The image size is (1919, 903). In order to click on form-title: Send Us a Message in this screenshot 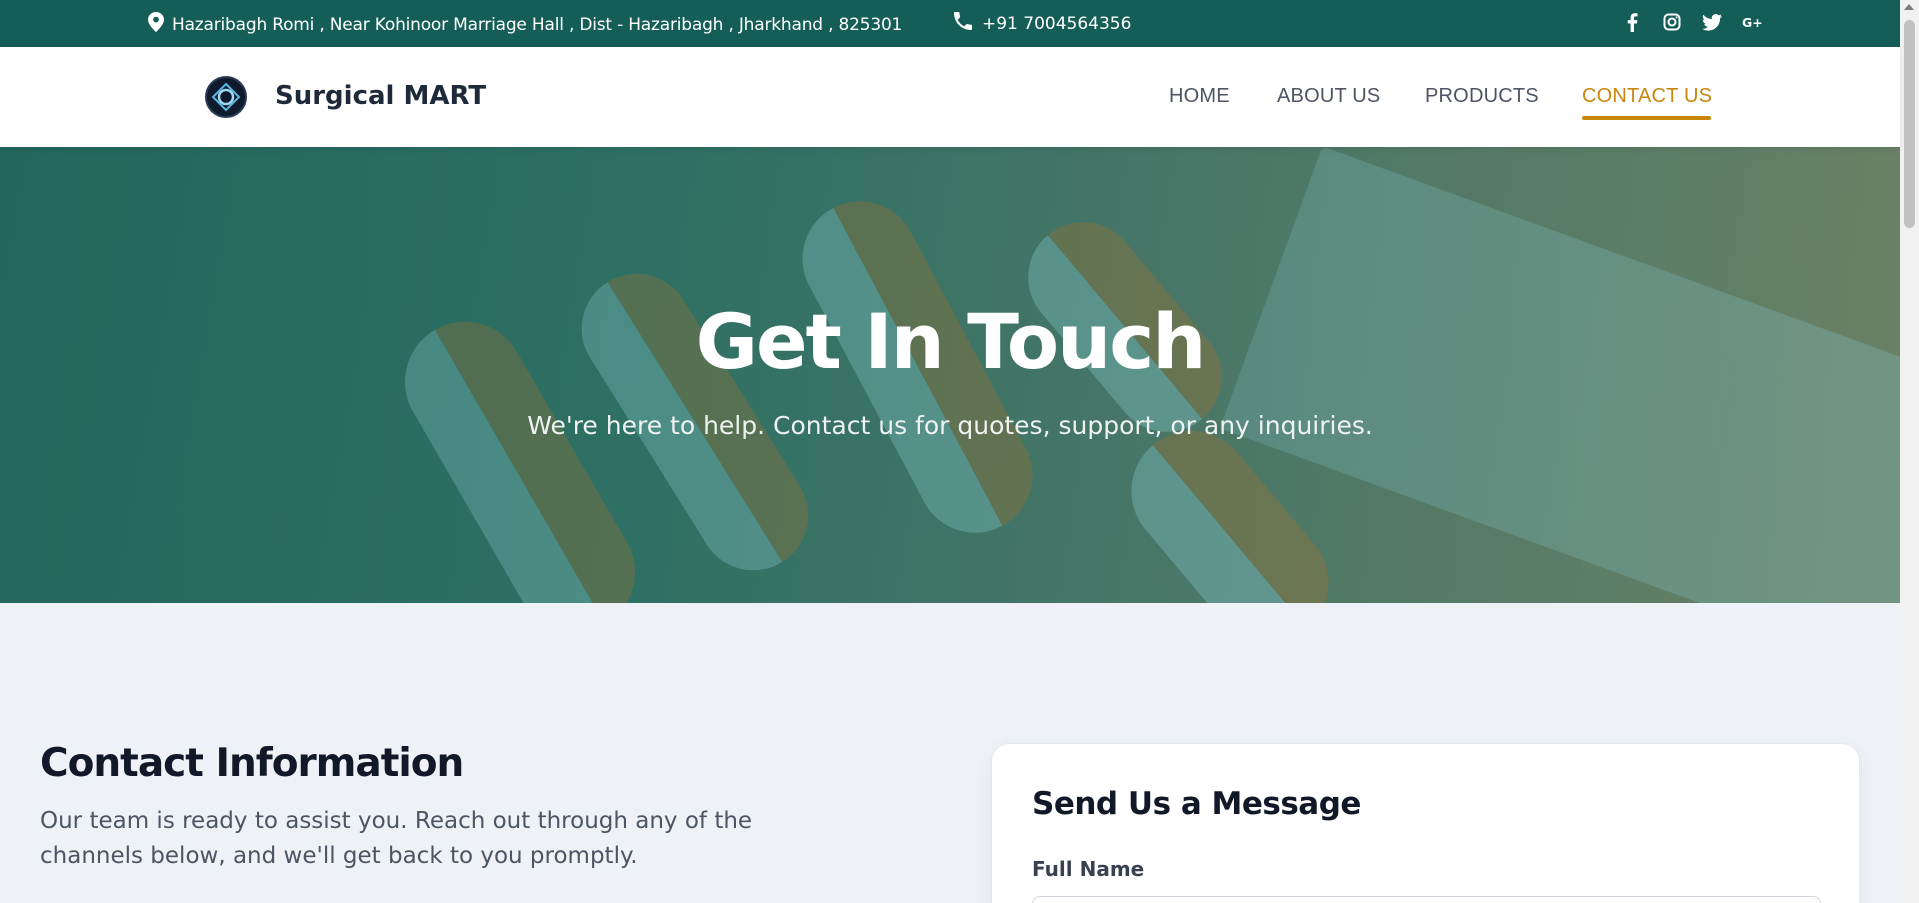, I will do `click(1196, 804)`.